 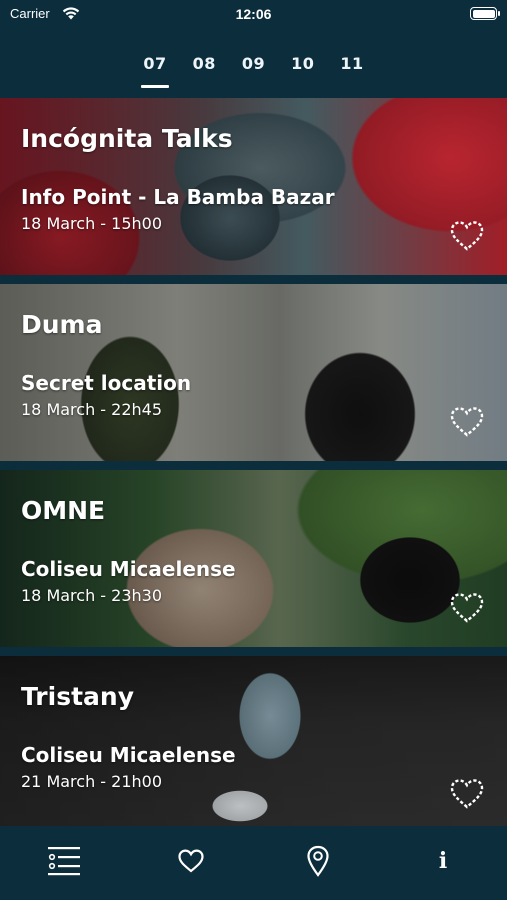 What do you see at coordinates (127, 138) in the screenshot?
I see `event-title: Incógnita Talks` at bounding box center [127, 138].